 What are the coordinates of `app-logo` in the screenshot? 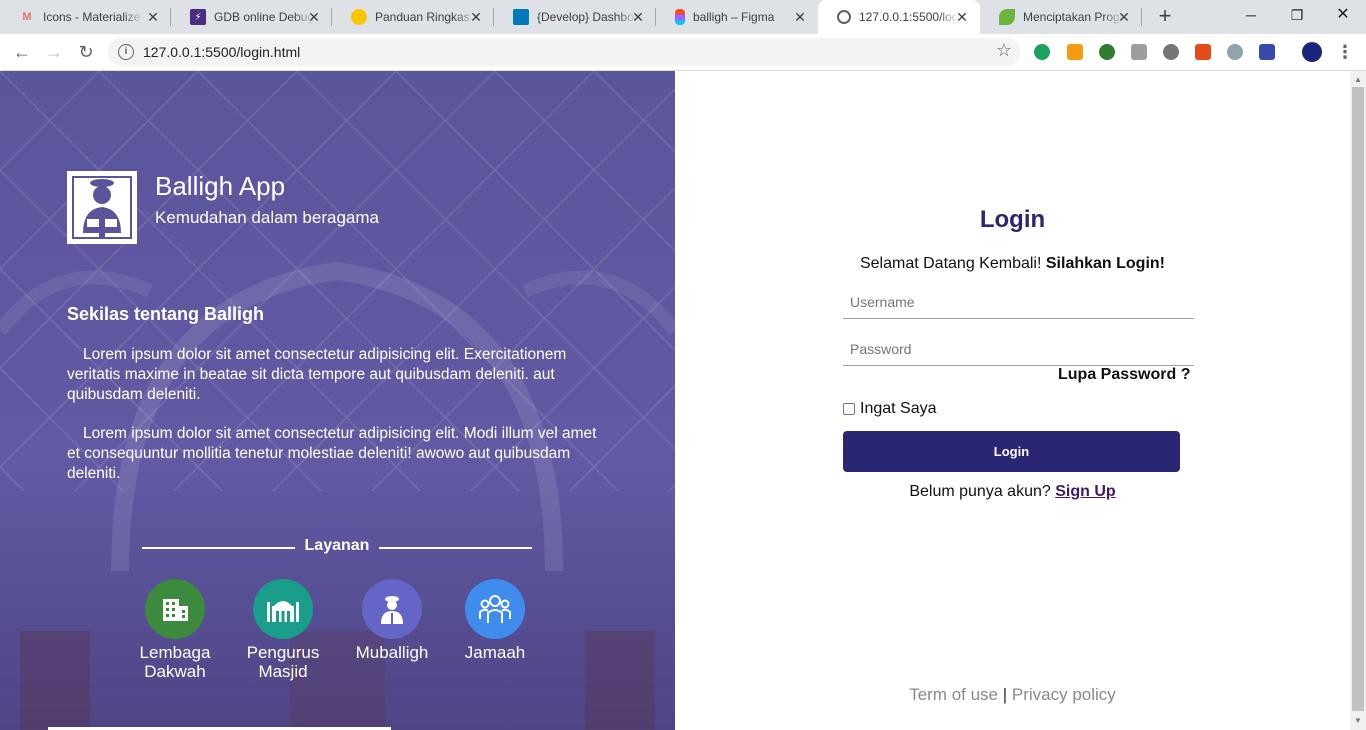 It's located at (102, 207).